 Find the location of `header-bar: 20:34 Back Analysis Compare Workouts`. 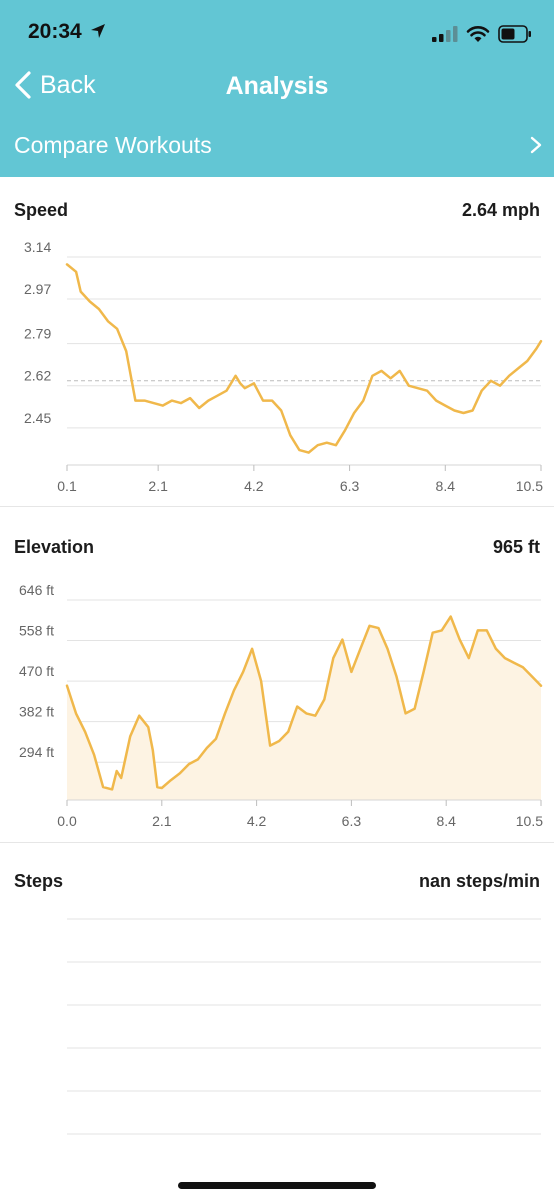

header-bar: 20:34 Back Analysis Compare Workouts is located at coordinates (277, 88).